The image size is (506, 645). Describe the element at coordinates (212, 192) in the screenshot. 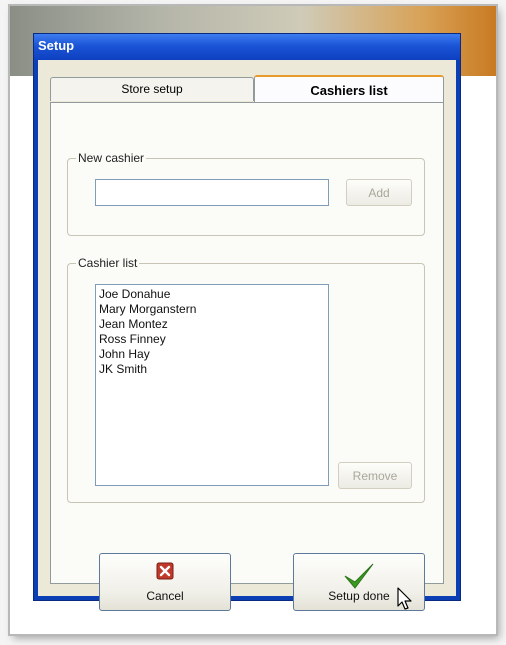

I see `new-cashier-input` at that location.